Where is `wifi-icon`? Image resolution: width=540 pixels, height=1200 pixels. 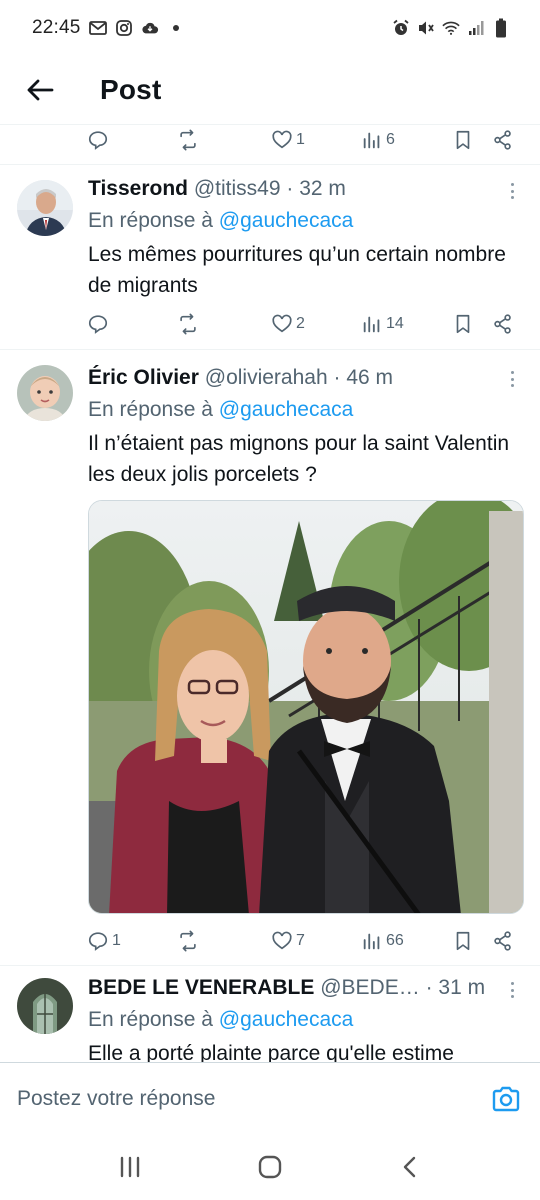 wifi-icon is located at coordinates (451, 28).